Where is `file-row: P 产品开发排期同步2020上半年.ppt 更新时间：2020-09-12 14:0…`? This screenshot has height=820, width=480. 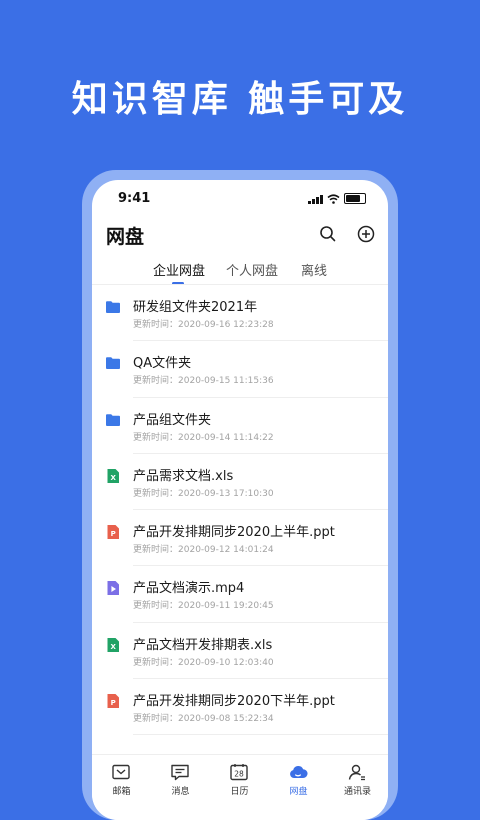
file-row: P 产品开发排期同步2020上半年.ppt 更新时间：2020-09-12 14:0… is located at coordinates (240, 538).